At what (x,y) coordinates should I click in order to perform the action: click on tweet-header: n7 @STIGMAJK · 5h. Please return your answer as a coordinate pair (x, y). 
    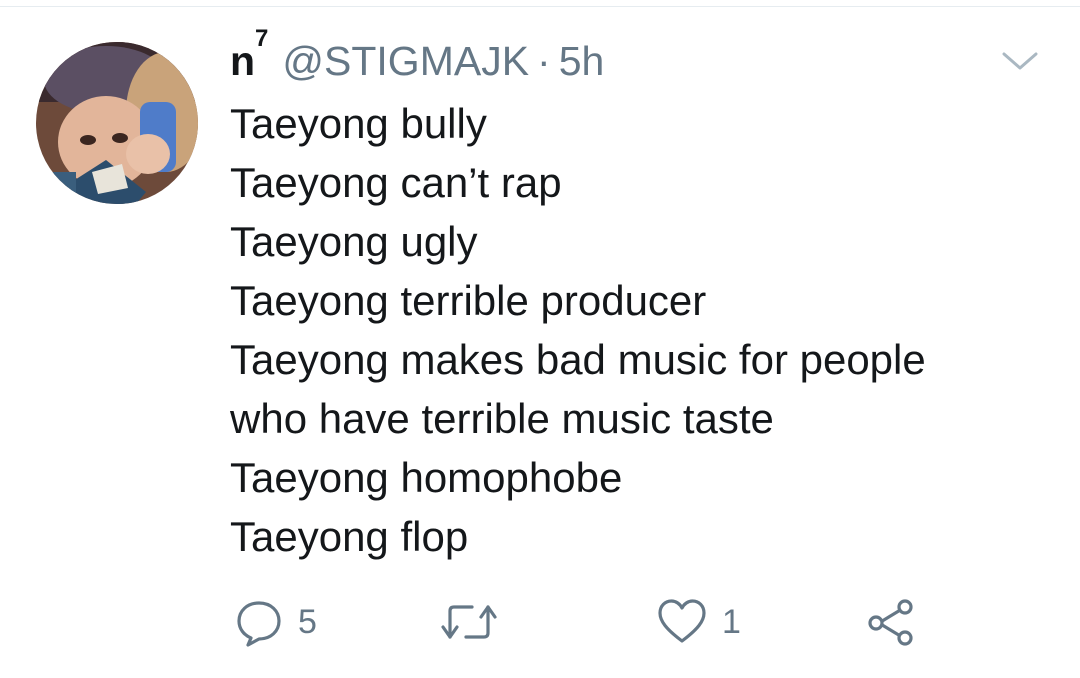
    Looking at the image, I should click on (417, 56).